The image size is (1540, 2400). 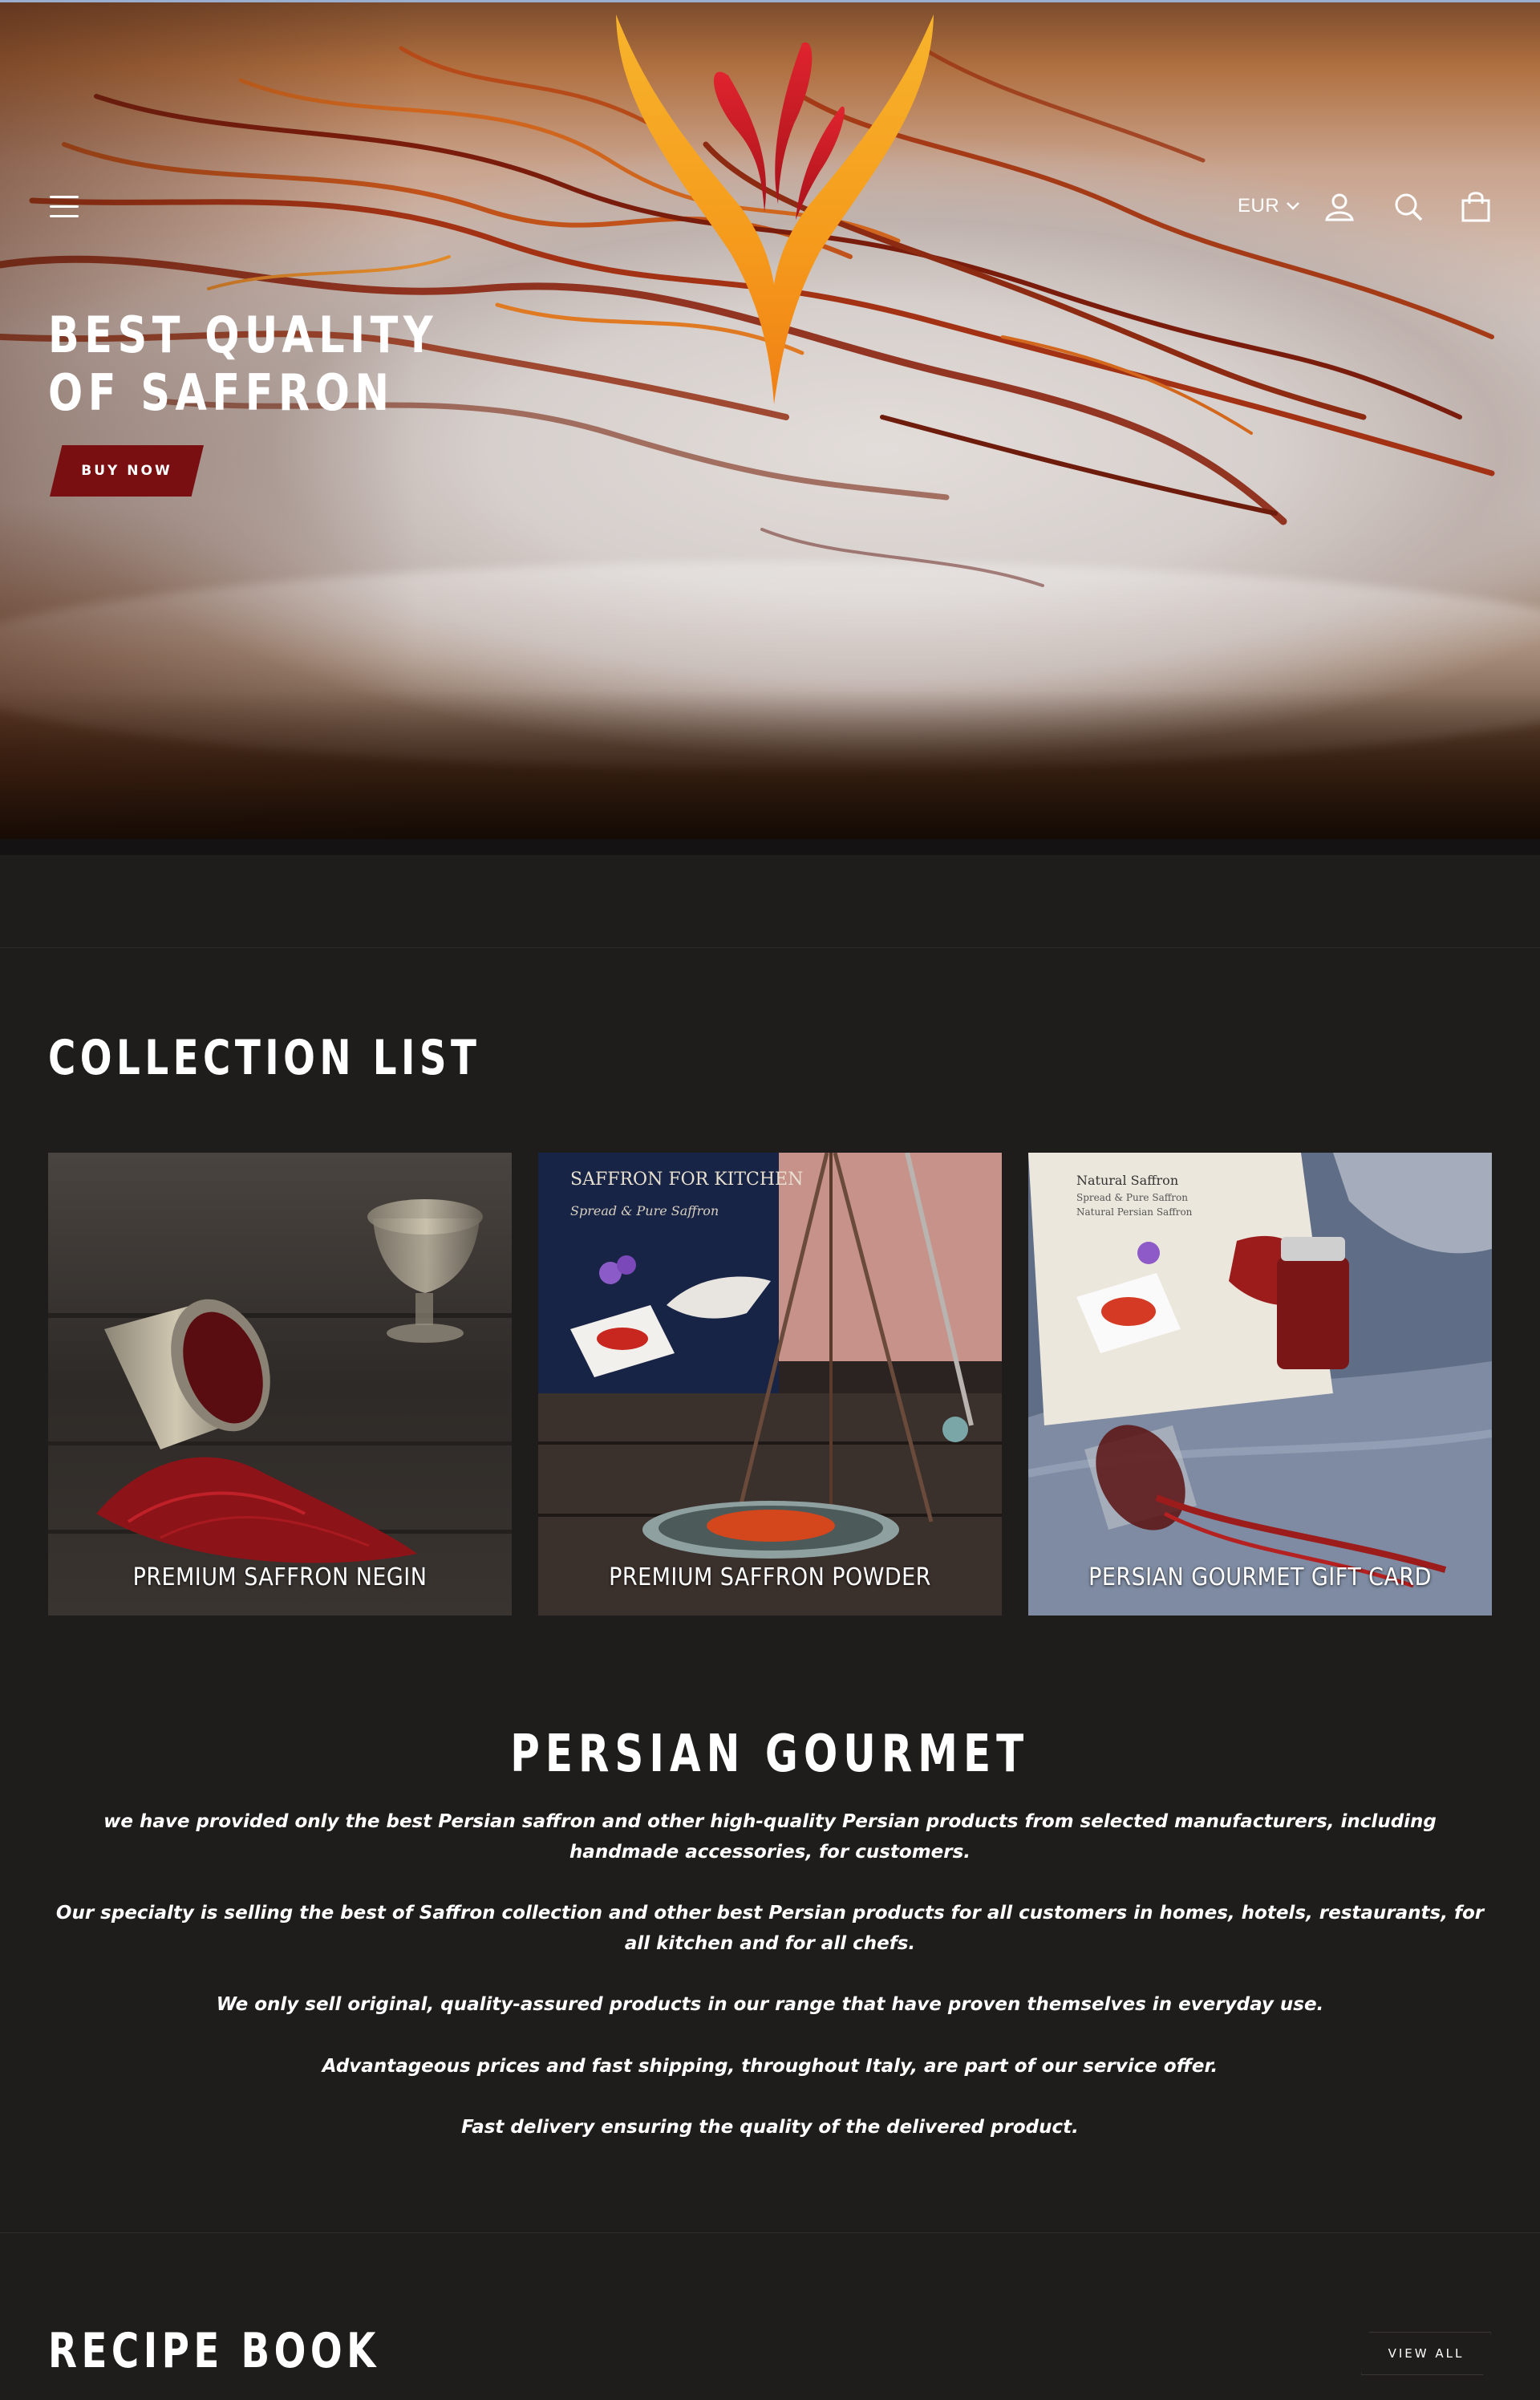 I want to click on logo-icon, so click(x=774, y=211).